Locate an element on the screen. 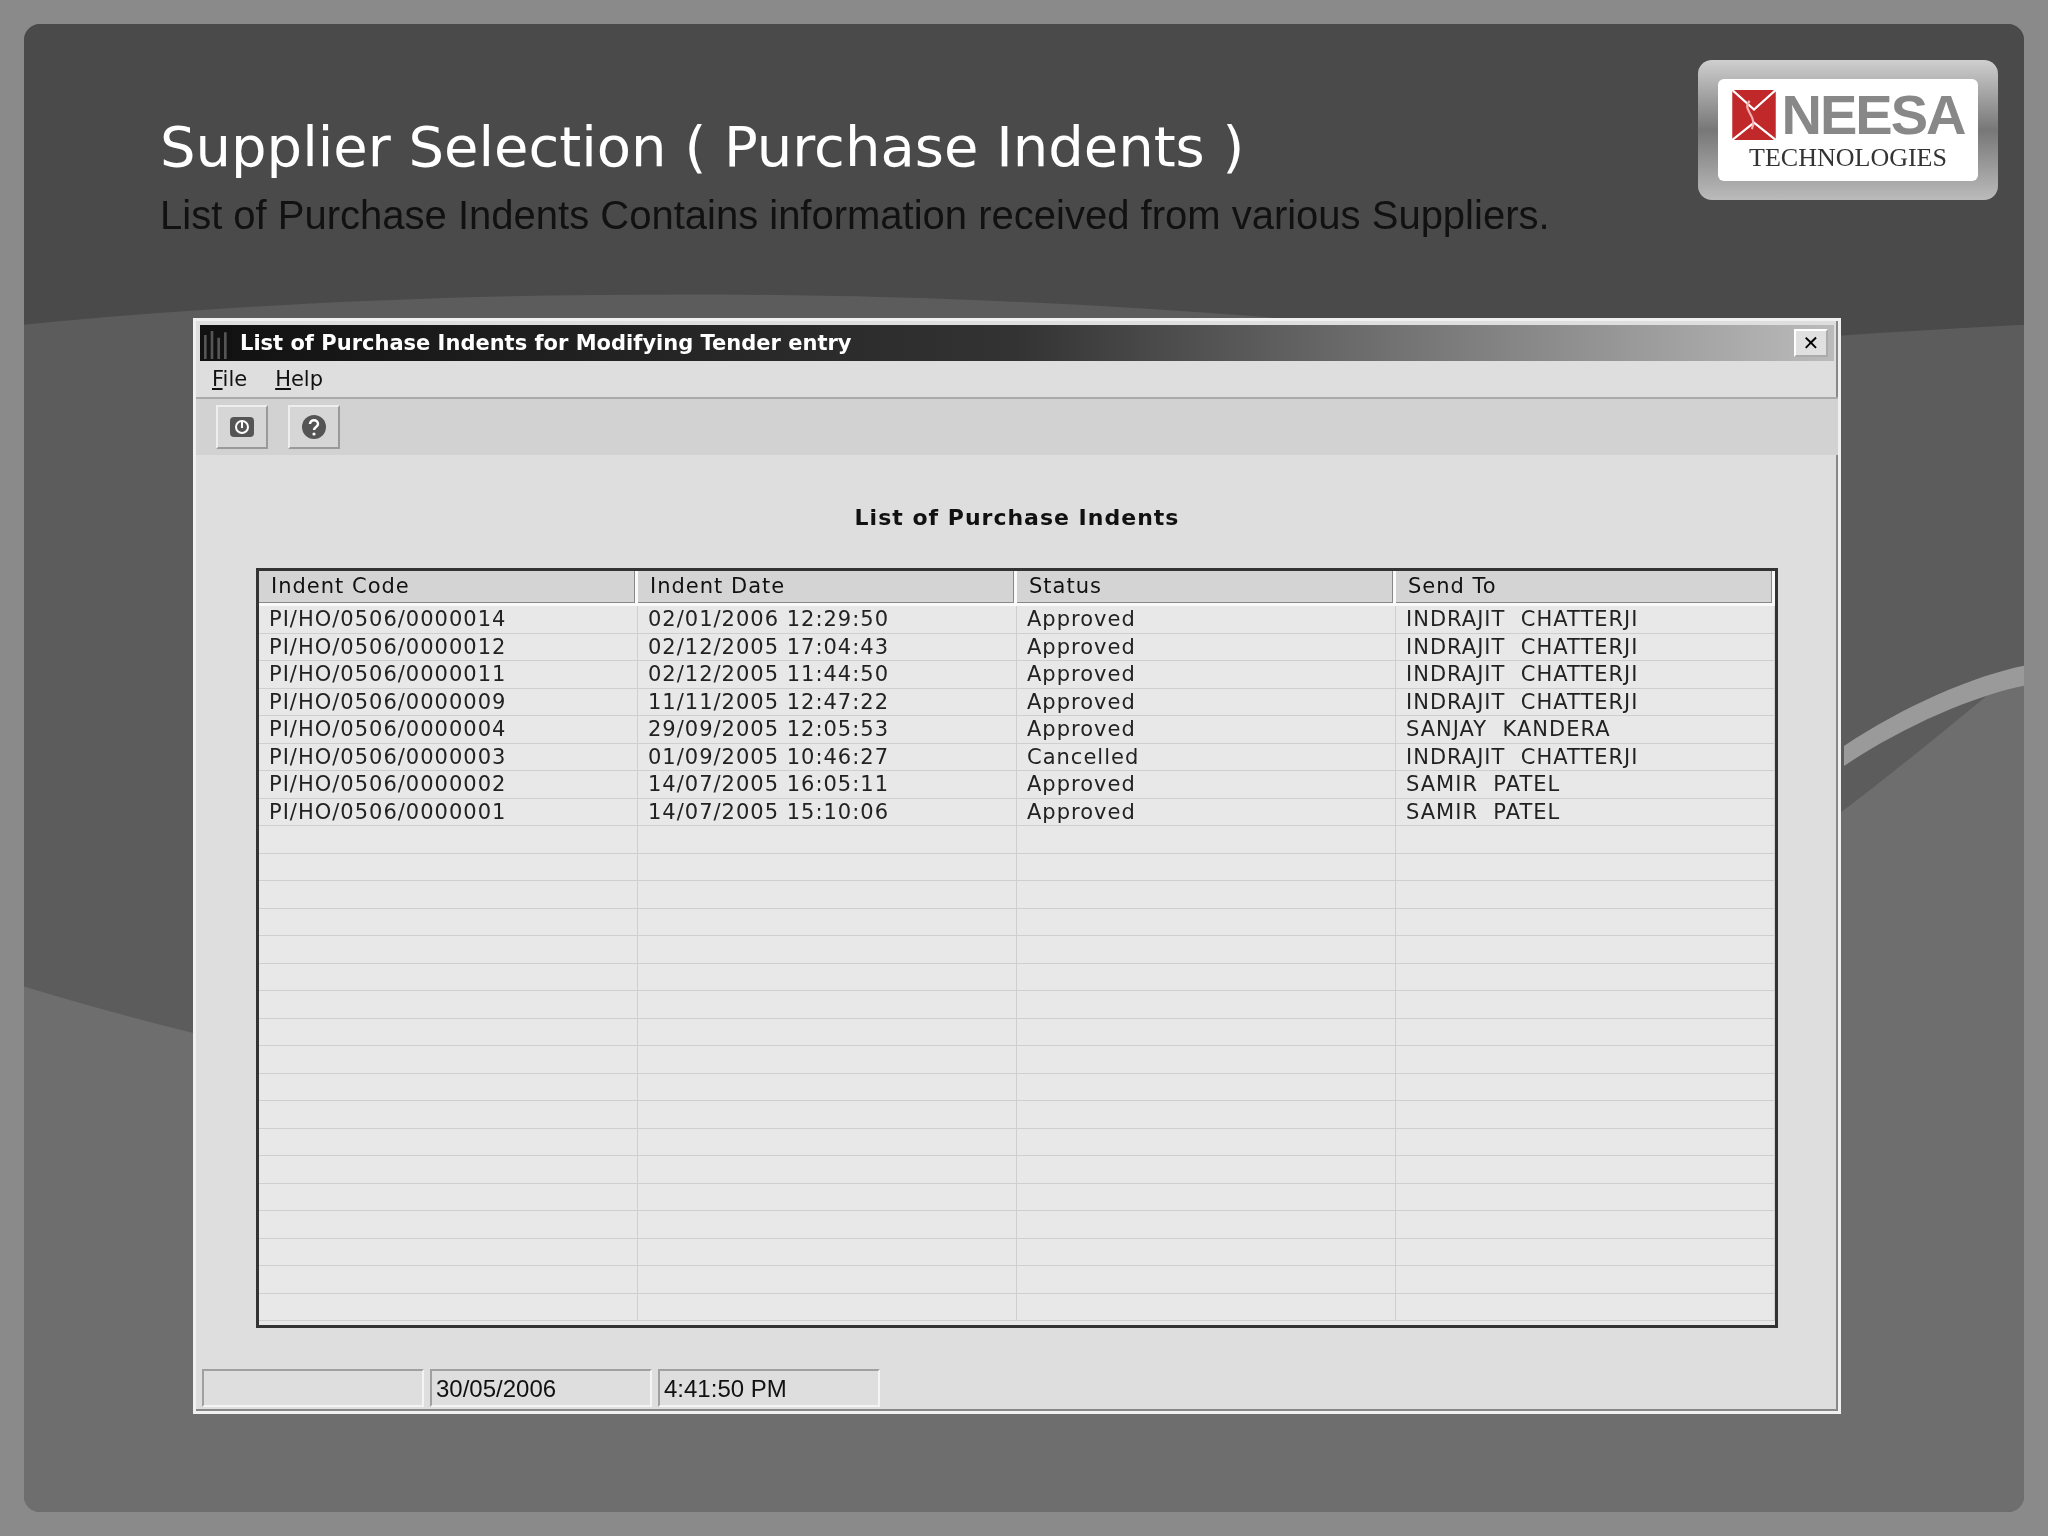 The height and width of the screenshot is (1536, 2048). slide-subtitle: List of Purchase Indents Contains information received from various Suppliers. is located at coordinates (855, 215).